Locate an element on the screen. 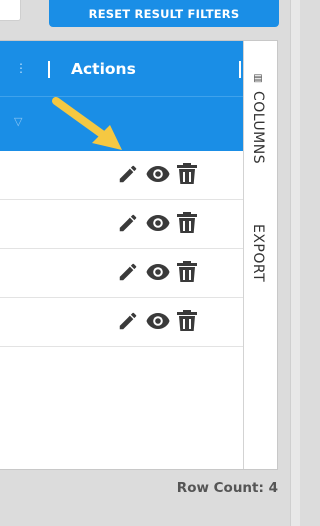 The width and height of the screenshot is (320, 526). export-label: EXPORT is located at coordinates (258, 253).